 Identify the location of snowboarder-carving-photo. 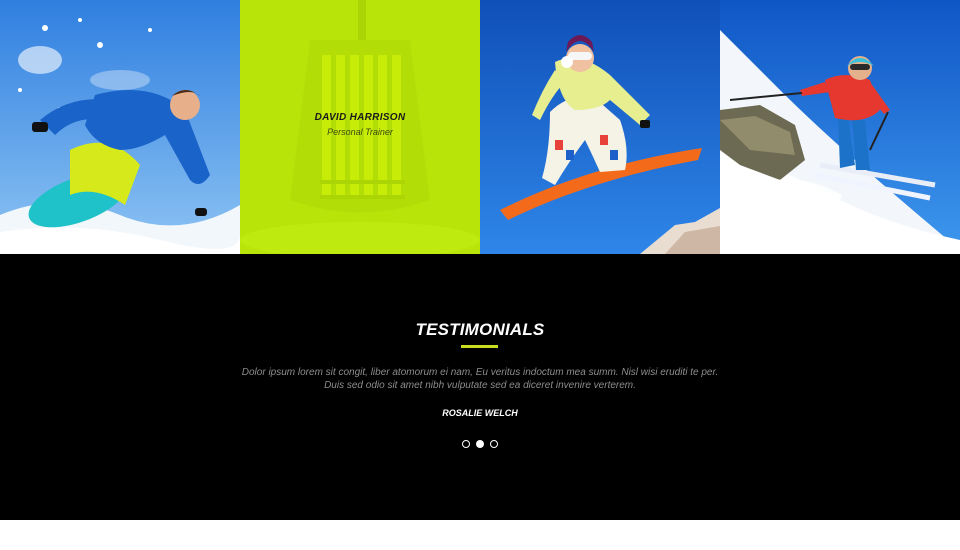
(120, 127).